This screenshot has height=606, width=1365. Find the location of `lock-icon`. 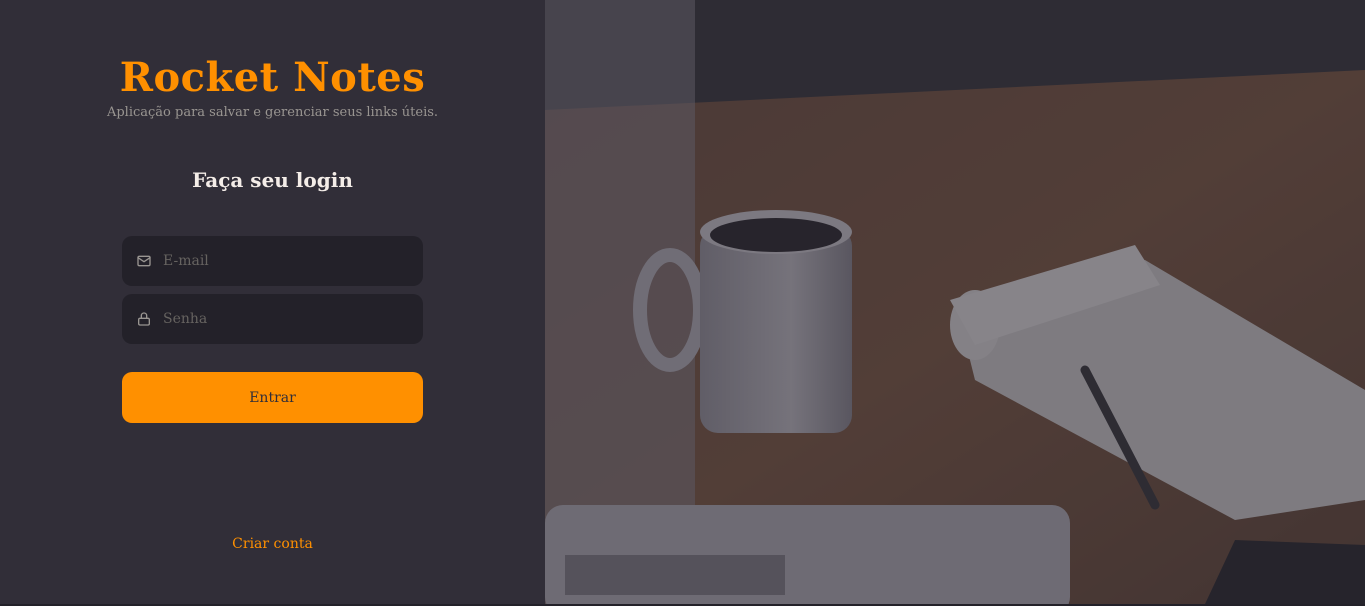

lock-icon is located at coordinates (144, 319).